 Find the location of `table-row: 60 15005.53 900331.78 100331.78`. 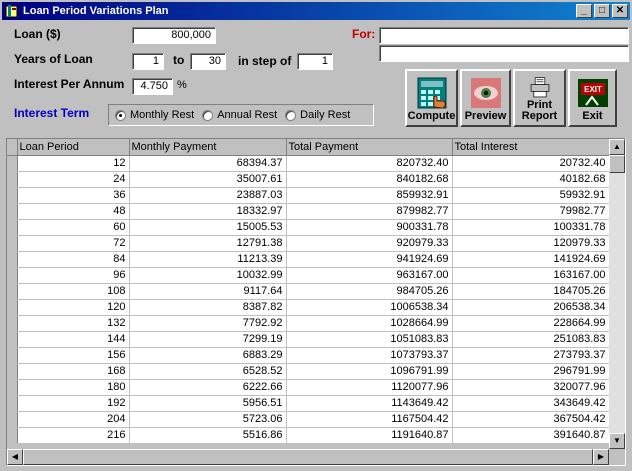

table-row: 60 15005.53 900331.78 100331.78 is located at coordinates (308, 227).